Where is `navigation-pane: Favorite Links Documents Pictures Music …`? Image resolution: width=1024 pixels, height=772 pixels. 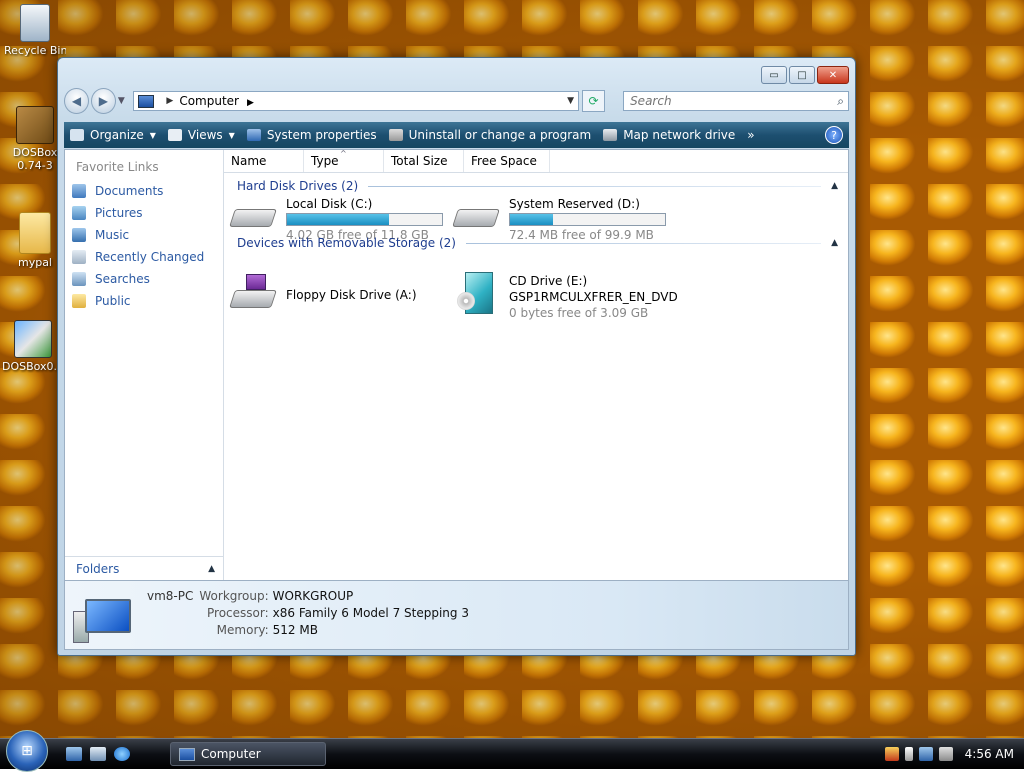 navigation-pane: Favorite Links Documents Pictures Music … is located at coordinates (144, 365).